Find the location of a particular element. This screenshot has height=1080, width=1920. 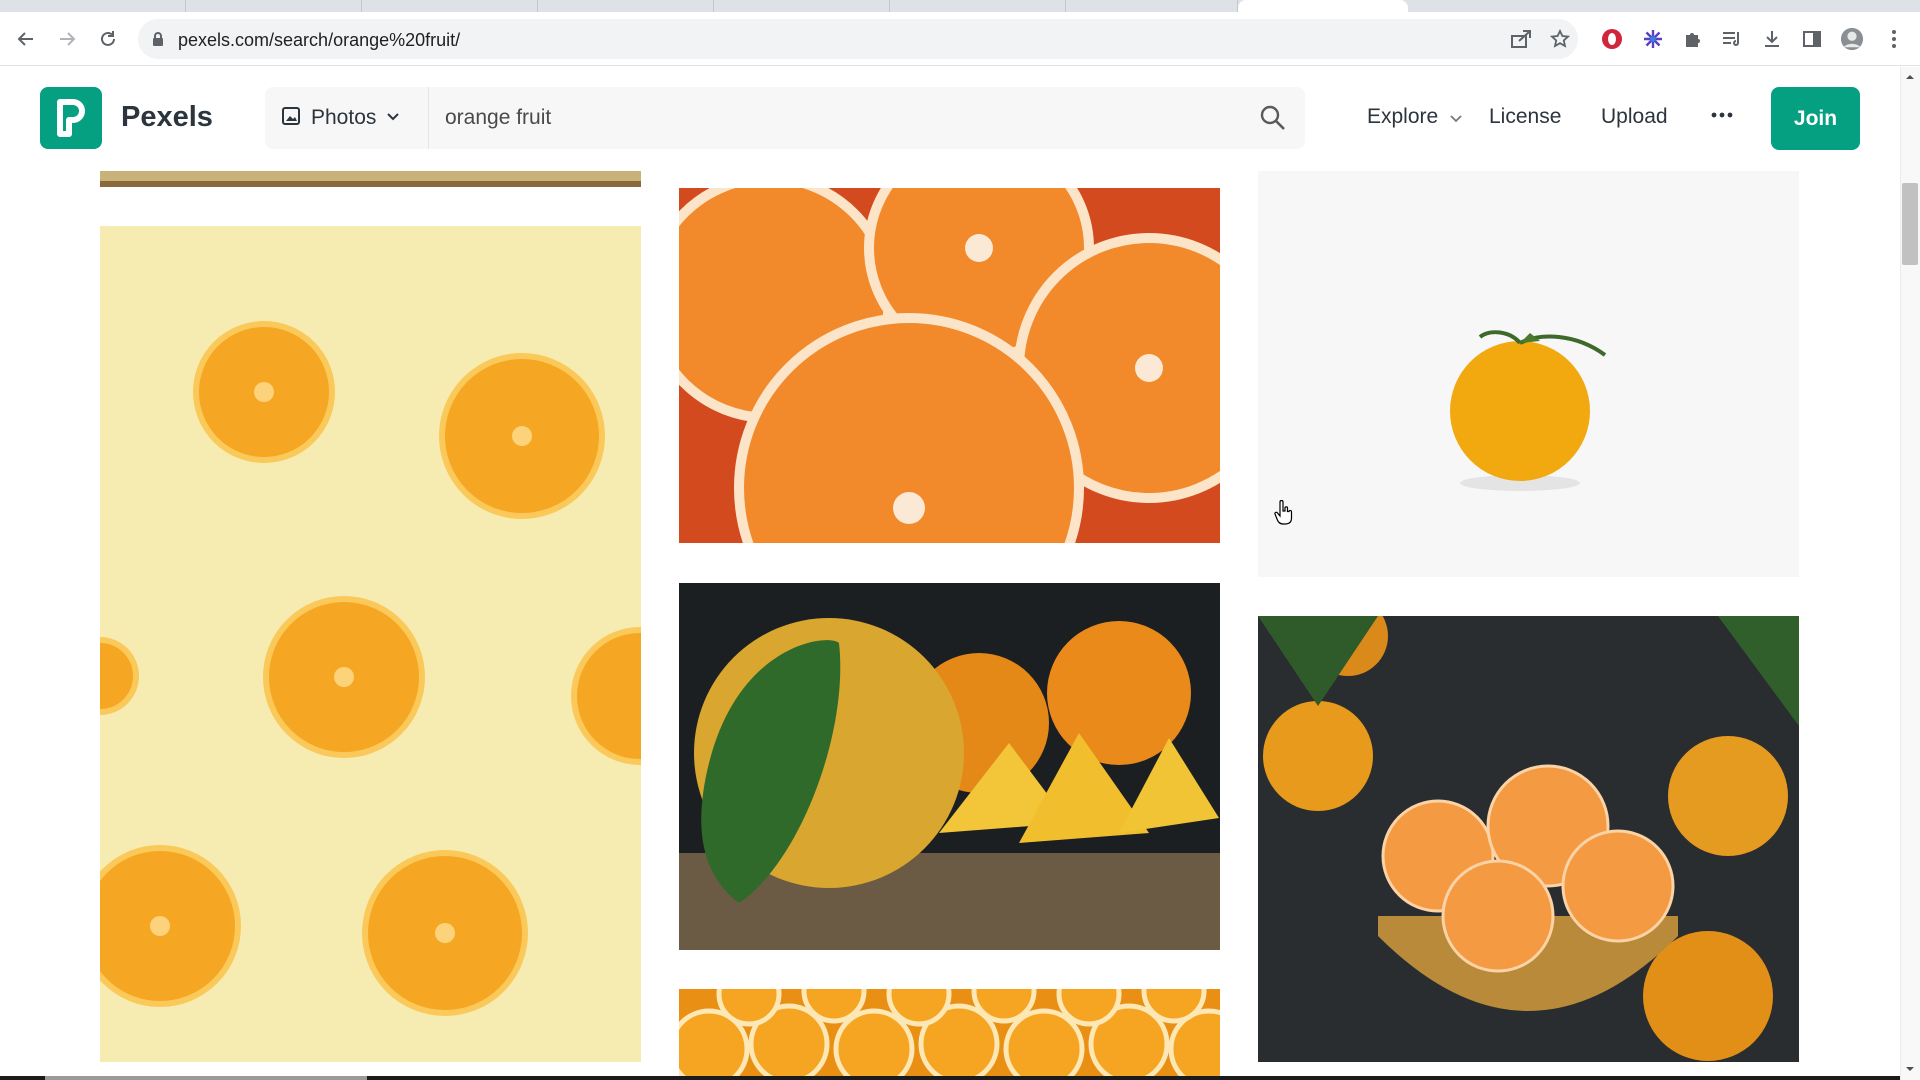

media-type-dropdown: Photos is located at coordinates (347, 118).